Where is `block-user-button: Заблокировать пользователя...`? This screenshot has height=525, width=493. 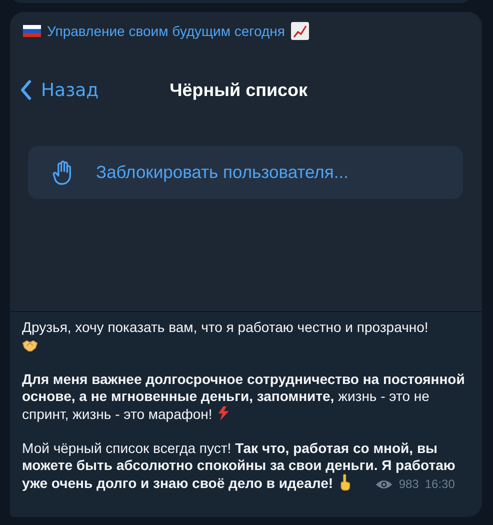
block-user-button: Заблокировать пользователя... is located at coordinates (245, 172).